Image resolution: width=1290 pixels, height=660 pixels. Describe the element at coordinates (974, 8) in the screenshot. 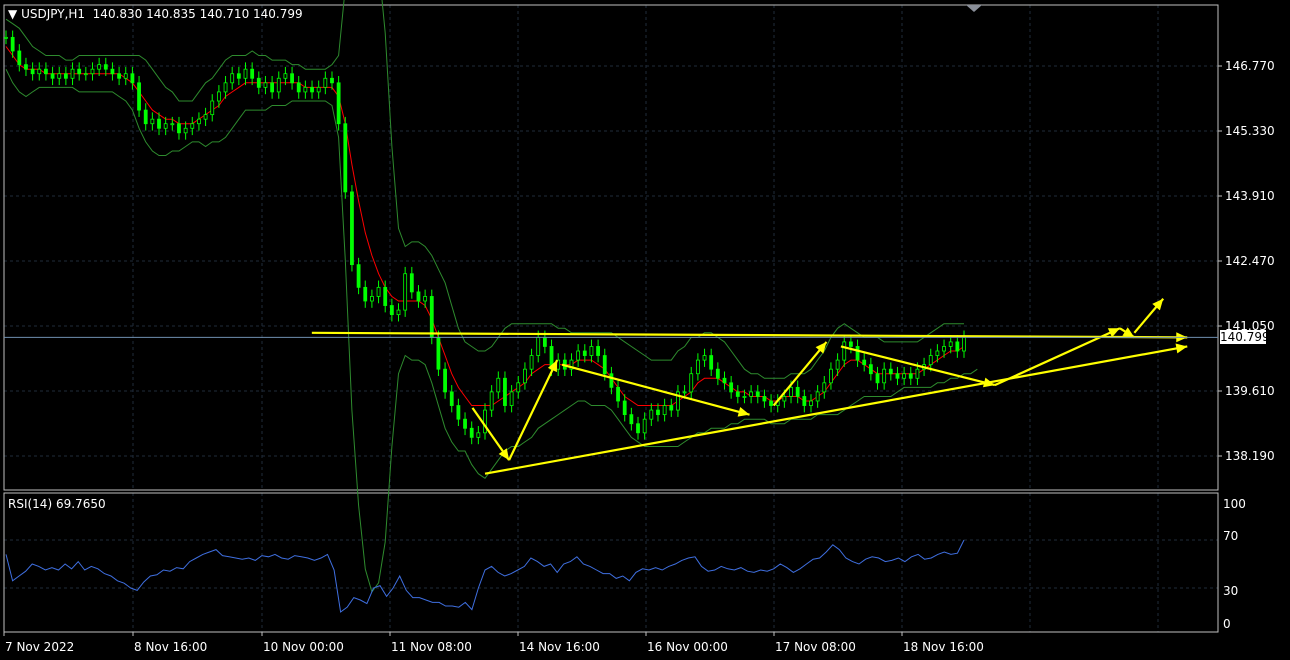

I see `scroll-marker-icon` at that location.